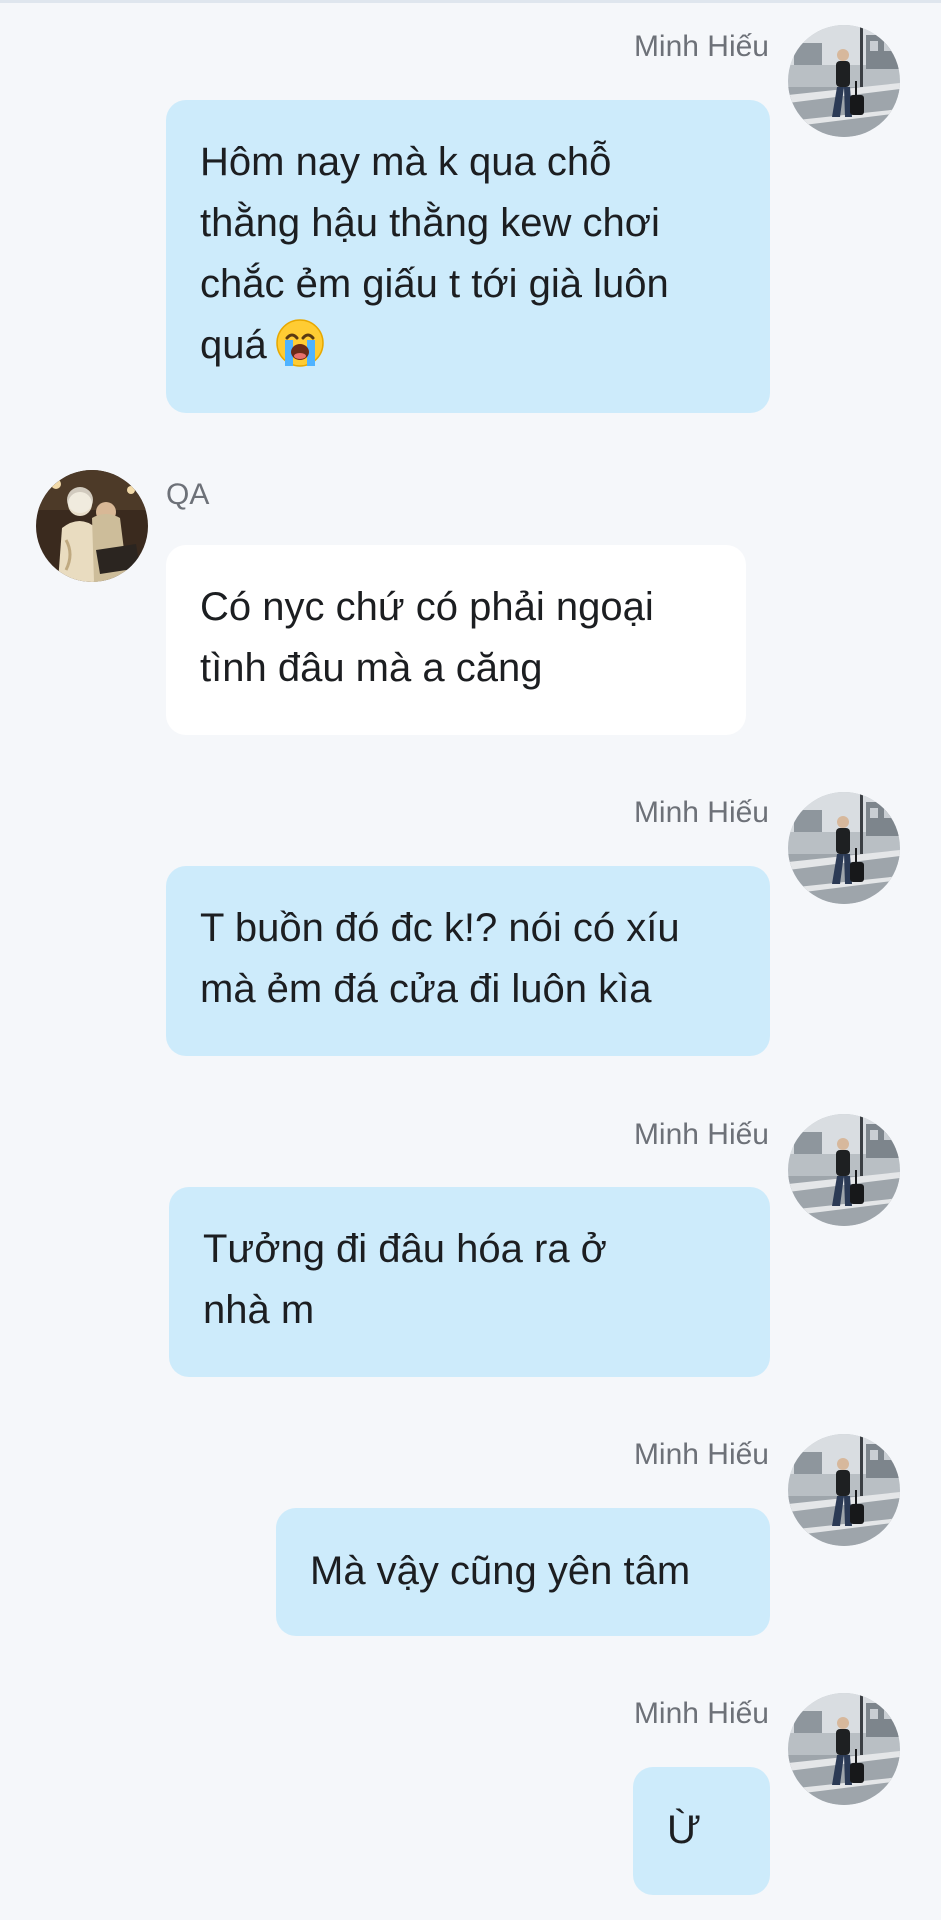 The image size is (941, 1920). I want to click on message-line: Tưởng đi đâu hóa ra ở, so click(405, 1249).